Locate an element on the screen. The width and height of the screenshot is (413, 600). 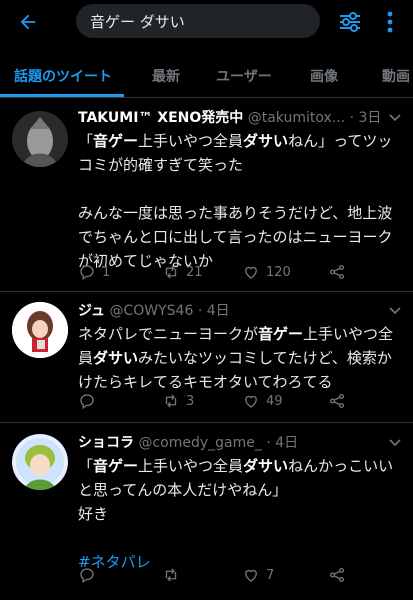
like-count: 7 is located at coordinates (270, 575).